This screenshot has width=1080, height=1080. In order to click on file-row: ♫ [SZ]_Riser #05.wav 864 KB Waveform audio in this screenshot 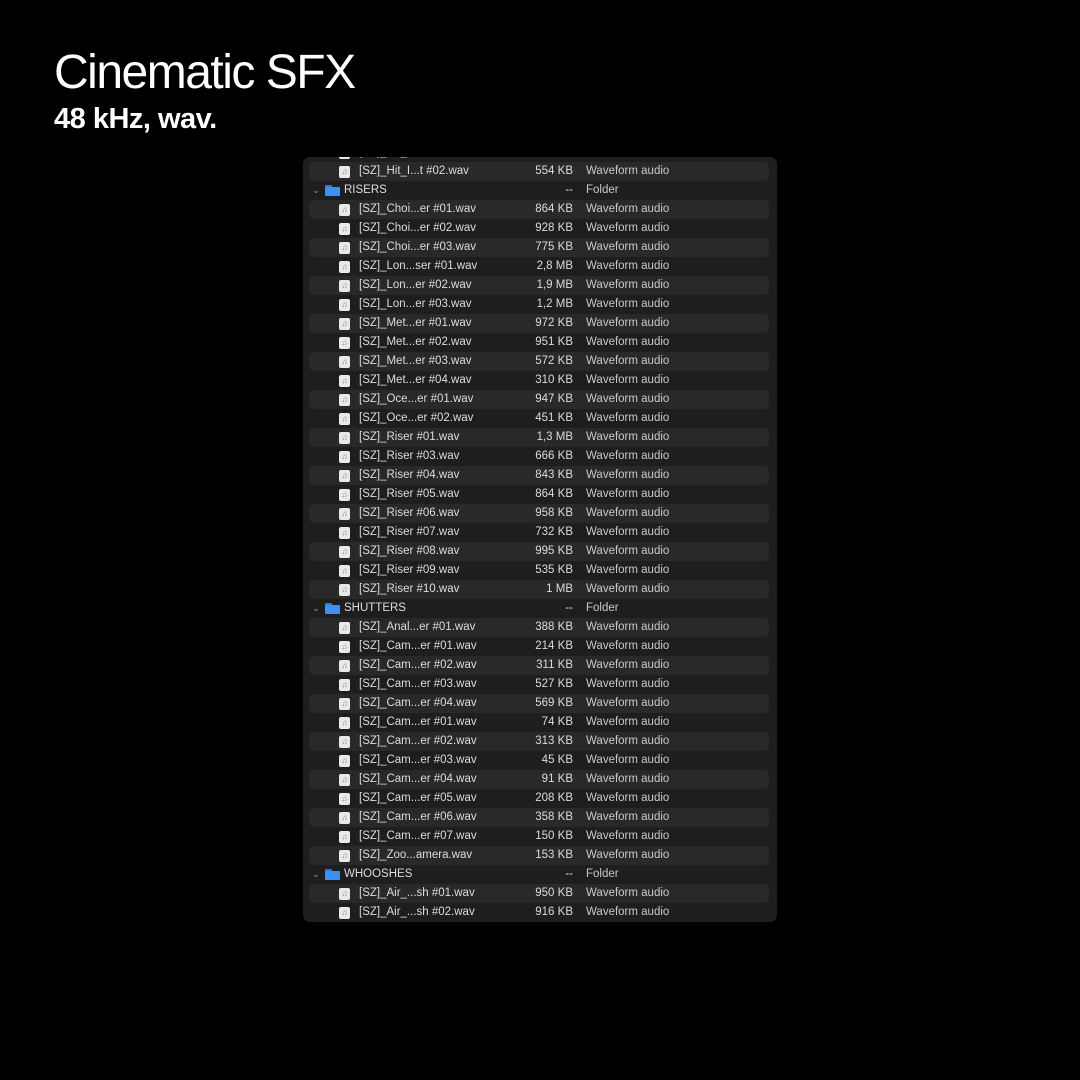, I will do `click(540, 494)`.